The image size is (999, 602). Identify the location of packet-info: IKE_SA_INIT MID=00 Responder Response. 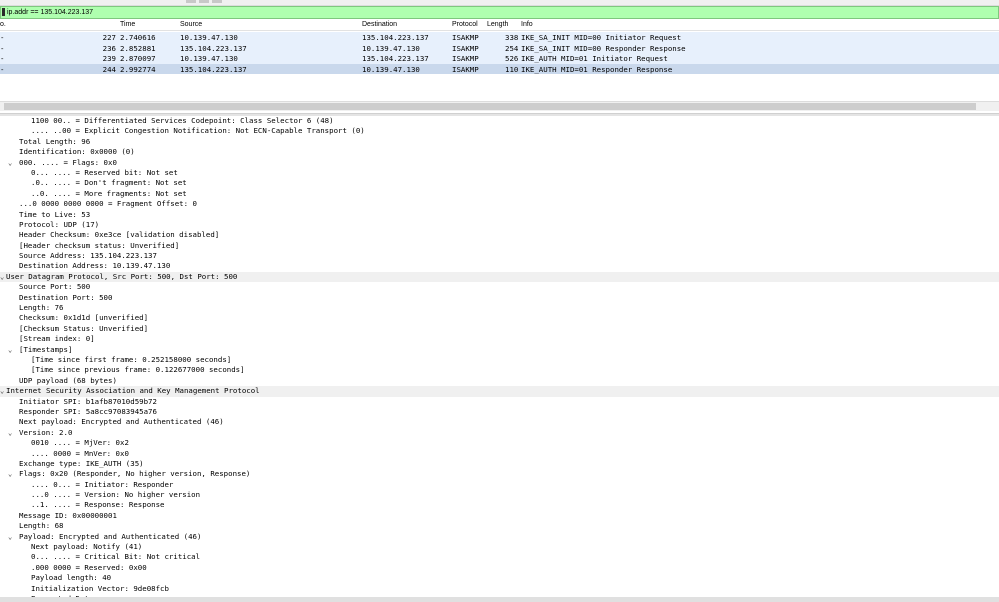
(603, 48).